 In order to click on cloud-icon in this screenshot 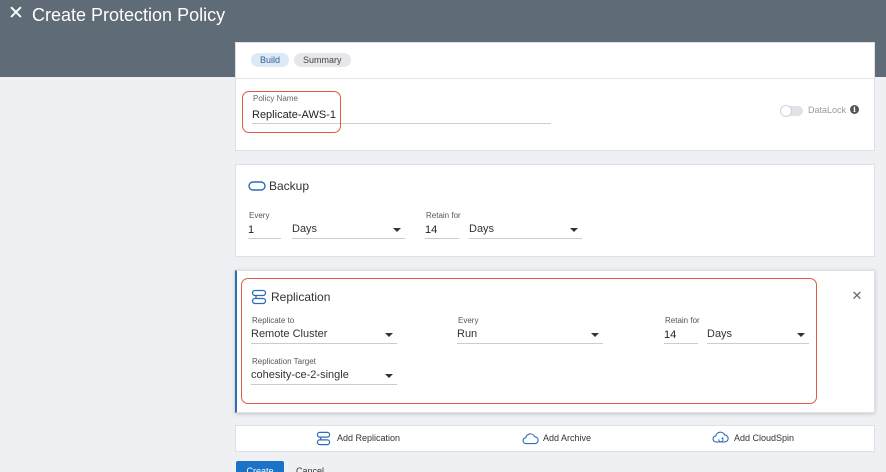, I will do `click(530, 439)`.